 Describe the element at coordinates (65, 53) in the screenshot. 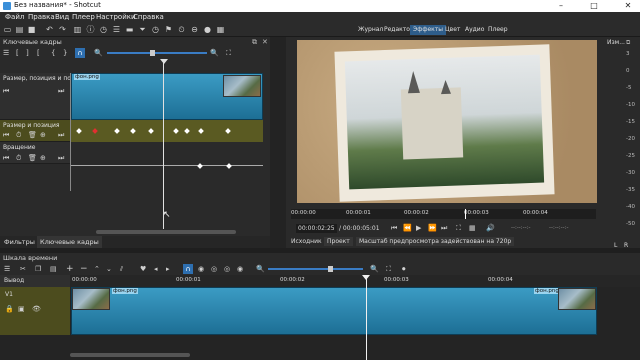

I see `next-keyframe-icon: }` at that location.